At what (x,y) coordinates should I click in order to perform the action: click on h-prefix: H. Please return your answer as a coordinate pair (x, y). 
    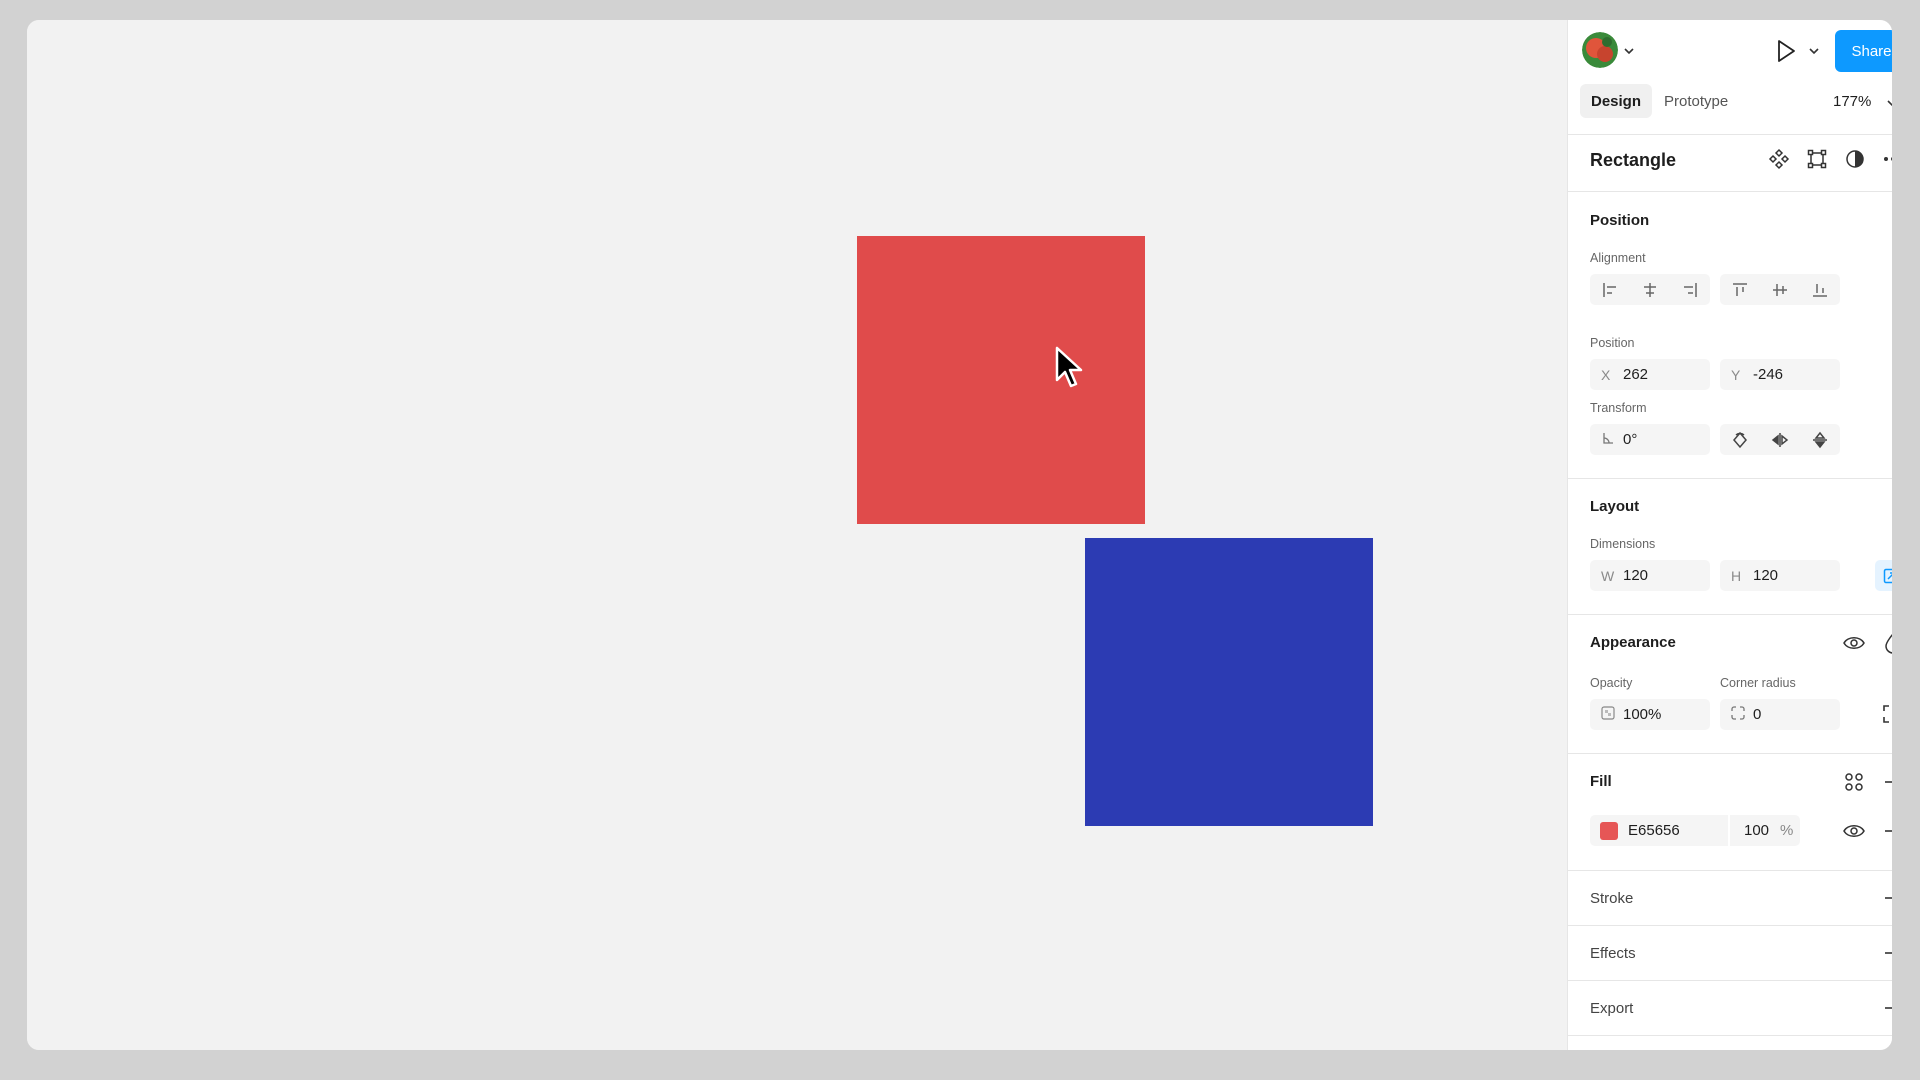
    Looking at the image, I should click on (1736, 575).